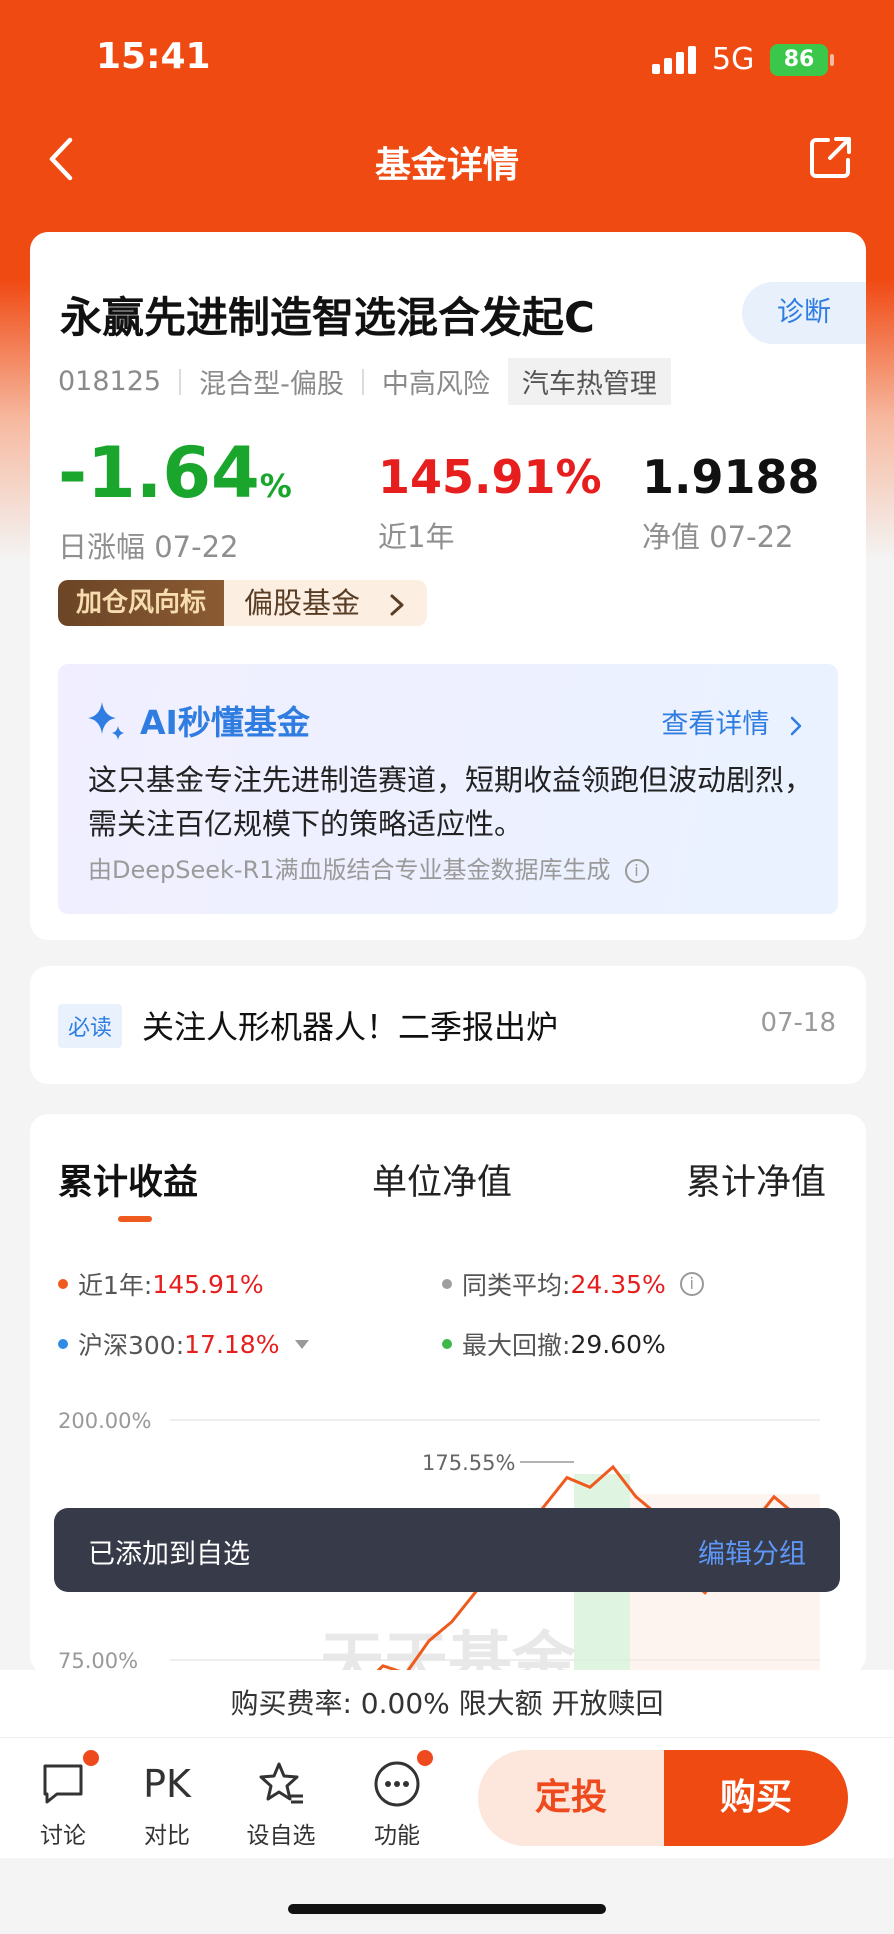 This screenshot has height=1934, width=894. I want to click on sip-button: 定投, so click(571, 1798).